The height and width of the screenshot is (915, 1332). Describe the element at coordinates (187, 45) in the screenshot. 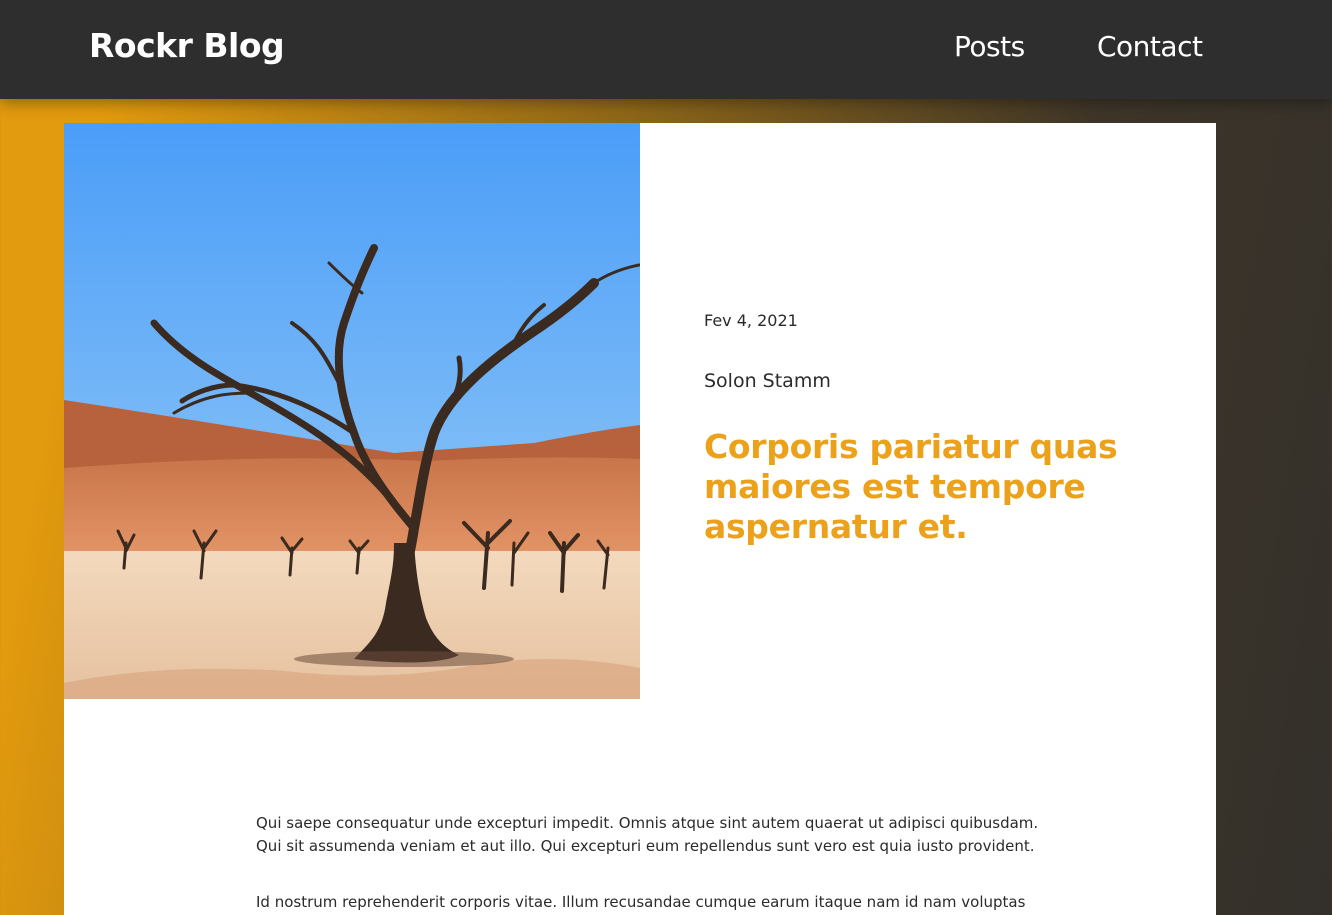

I see `brand-logo-link: Rockr Blog` at that location.